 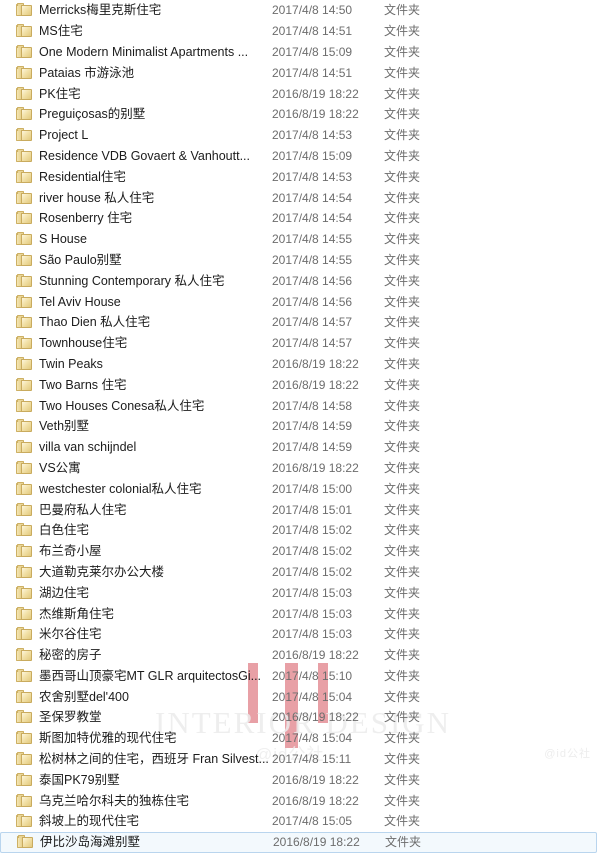 I want to click on file-row: 农舍别墅del'400 2017/4/8 15:04 文件夹, so click(x=298, y=696).